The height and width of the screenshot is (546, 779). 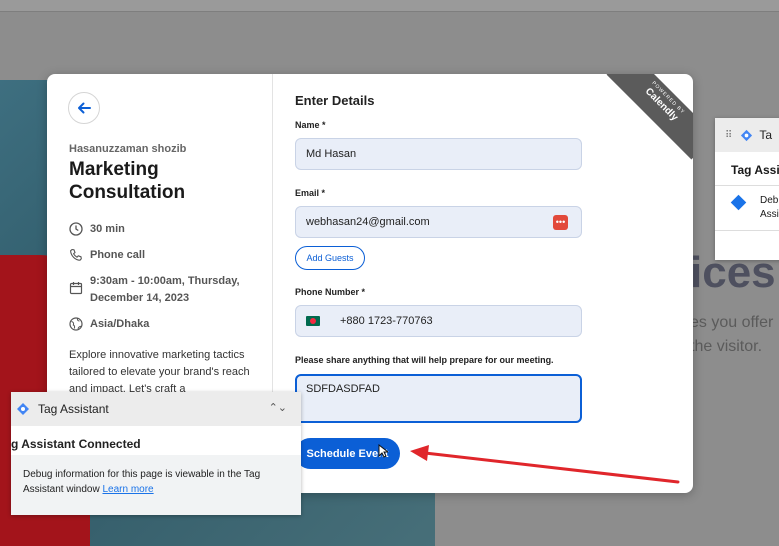 I want to click on name-input: Md Hasan, so click(x=438, y=154).